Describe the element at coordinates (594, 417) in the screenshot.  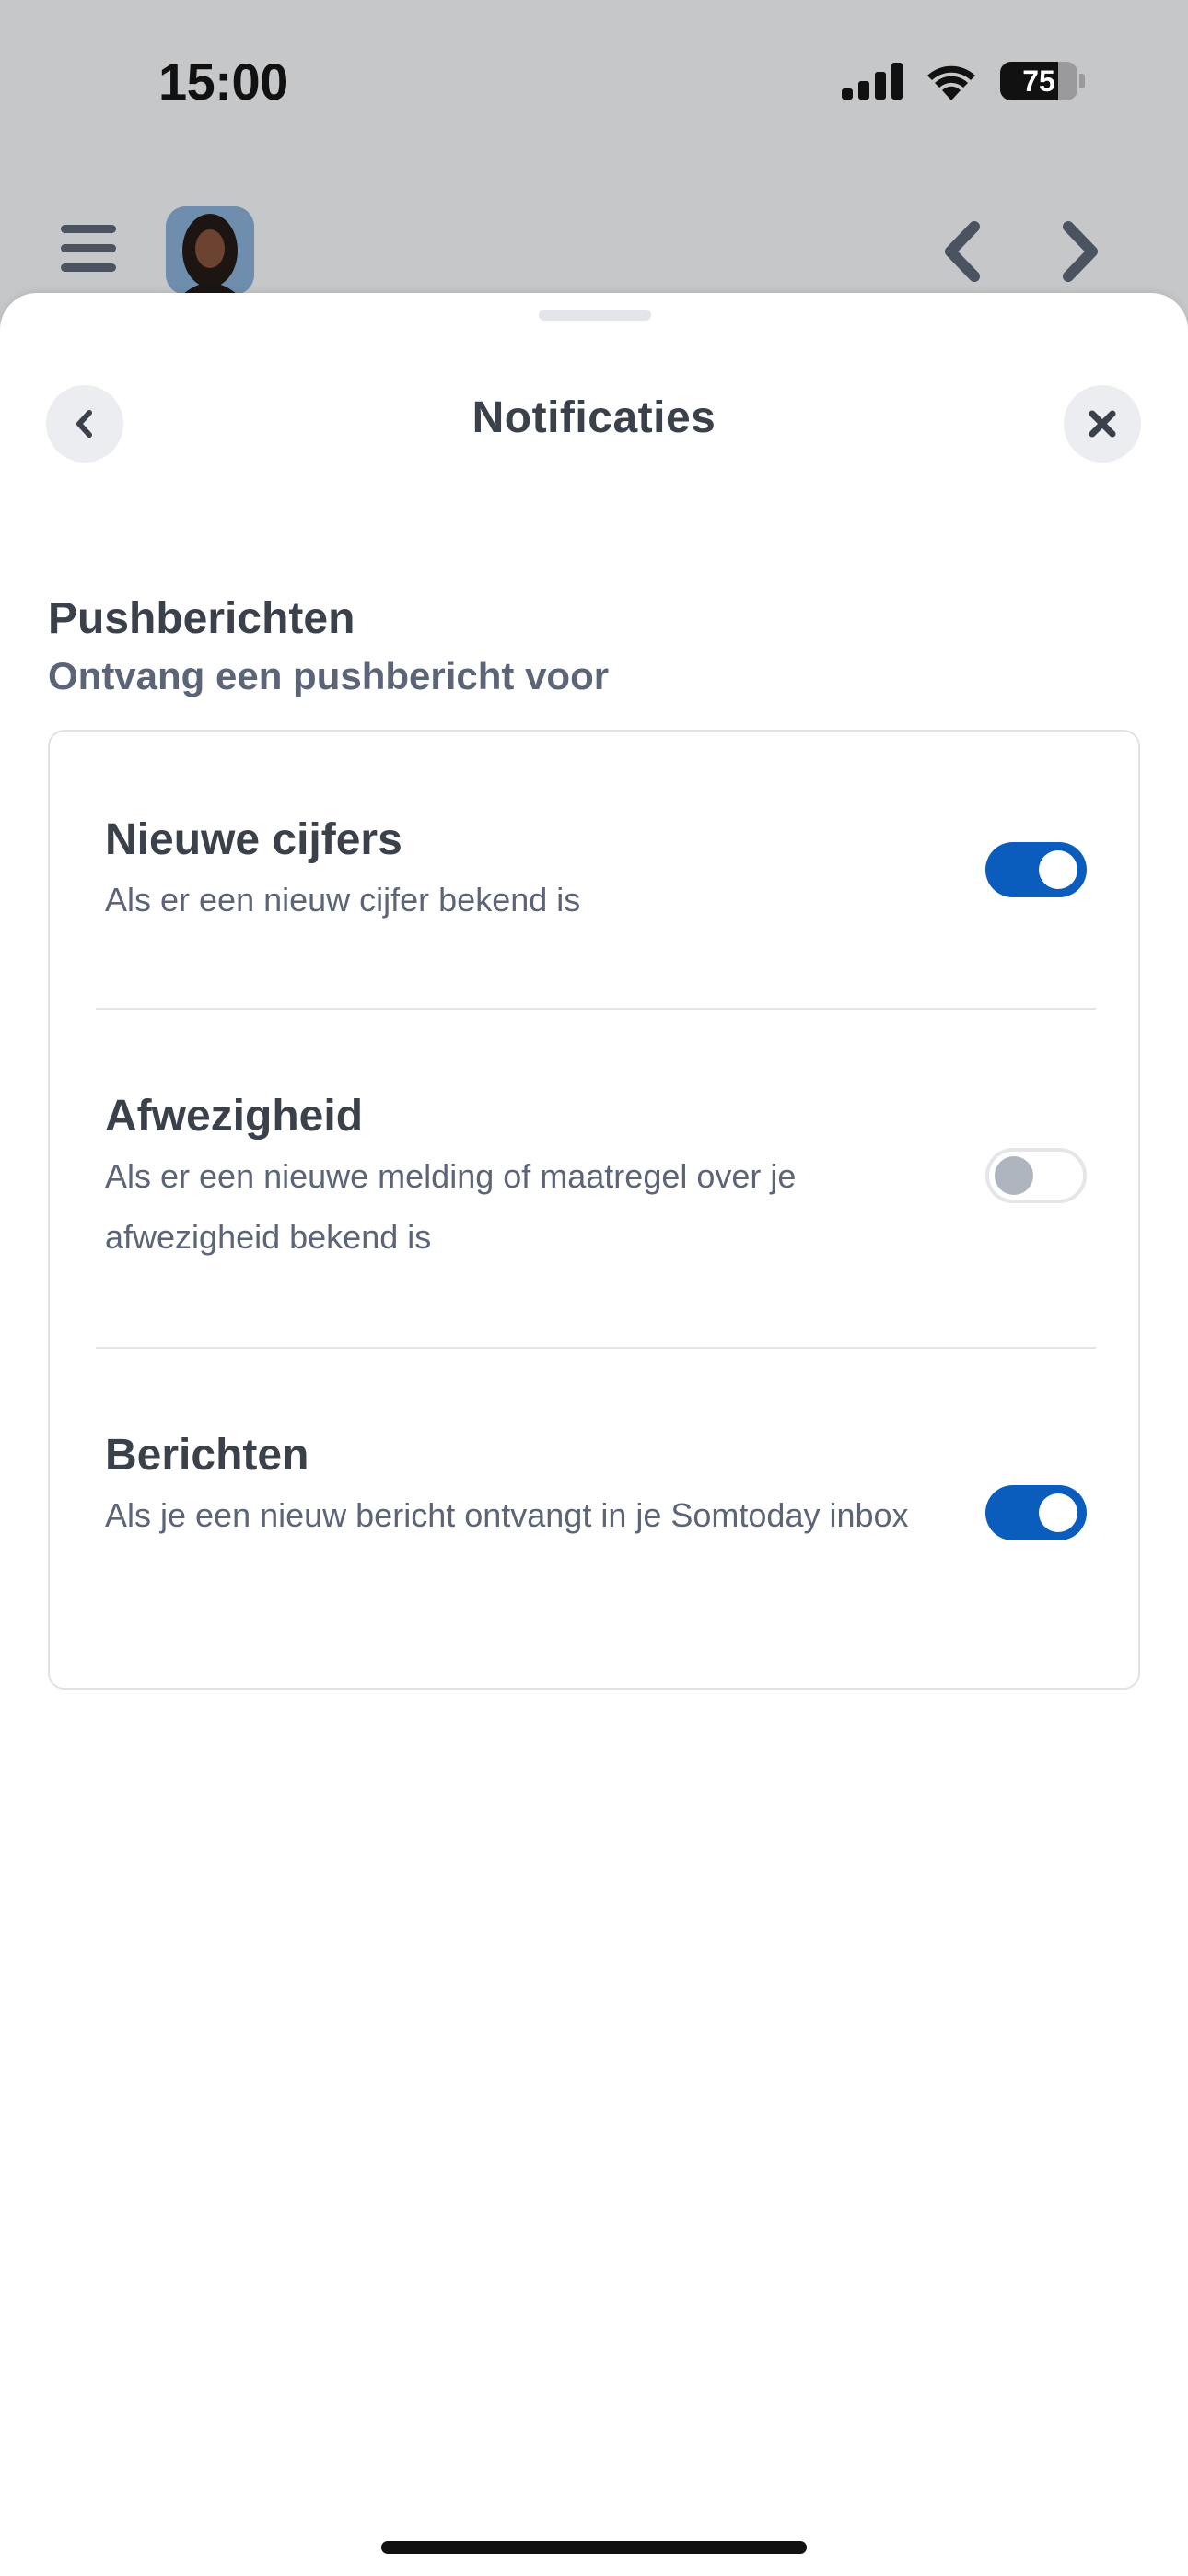
I see `sheet-title: Notificaties` at that location.